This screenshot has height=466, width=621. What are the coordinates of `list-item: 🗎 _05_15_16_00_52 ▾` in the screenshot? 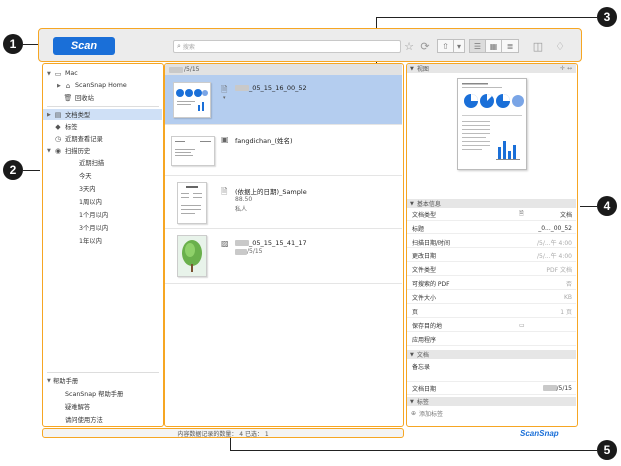 It's located at (283, 100).